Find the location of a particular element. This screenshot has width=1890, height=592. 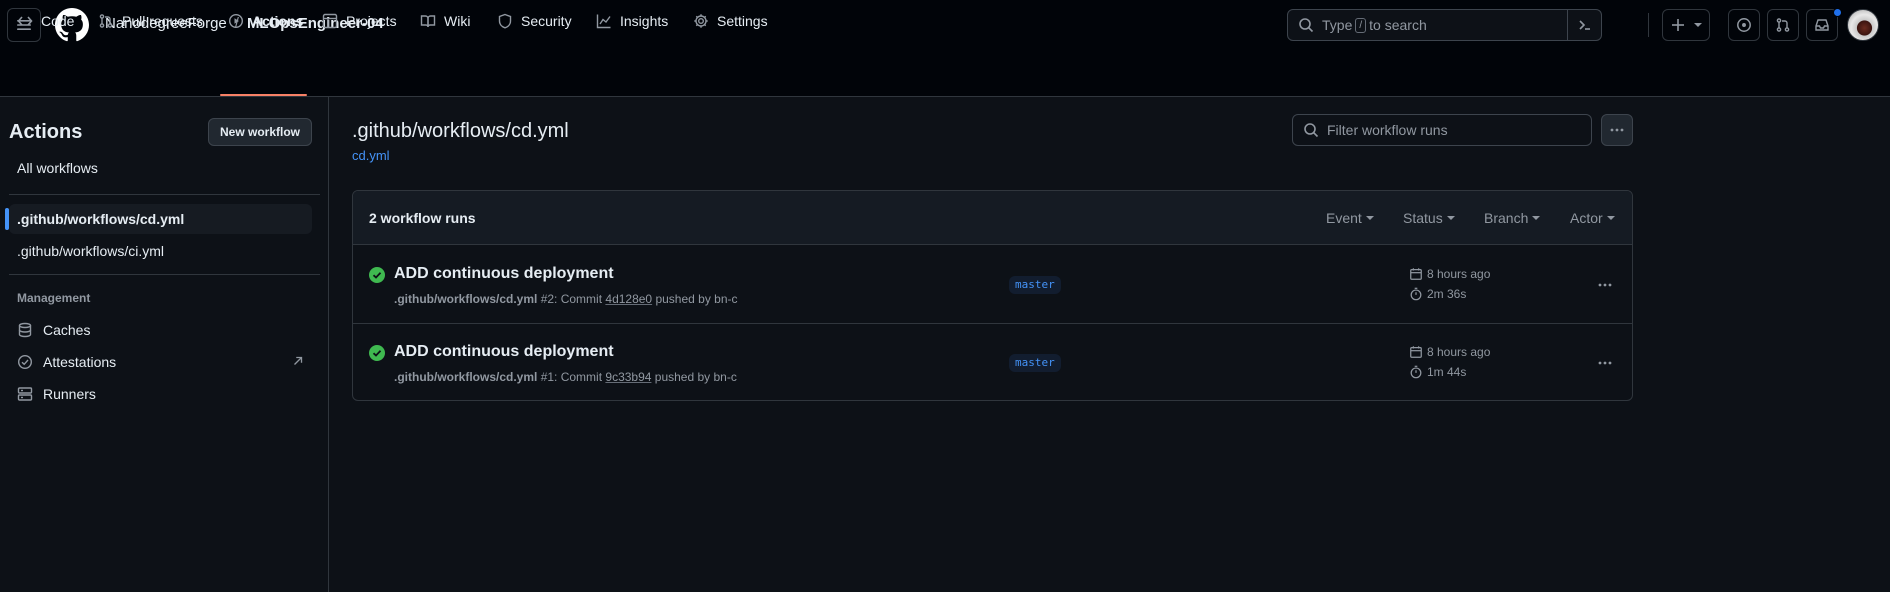

dropdown-label: Actor is located at coordinates (1586, 218).